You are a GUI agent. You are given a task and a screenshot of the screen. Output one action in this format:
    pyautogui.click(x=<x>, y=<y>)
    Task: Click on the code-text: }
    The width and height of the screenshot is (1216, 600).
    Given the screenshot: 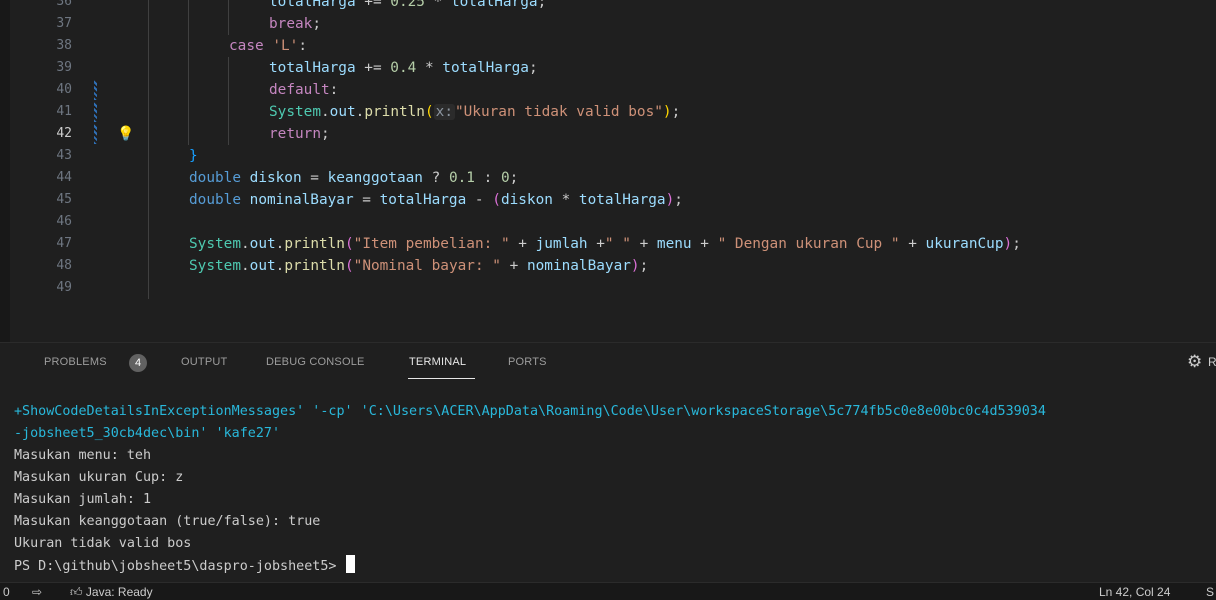 What is the action you would take?
    pyautogui.click(x=193, y=156)
    